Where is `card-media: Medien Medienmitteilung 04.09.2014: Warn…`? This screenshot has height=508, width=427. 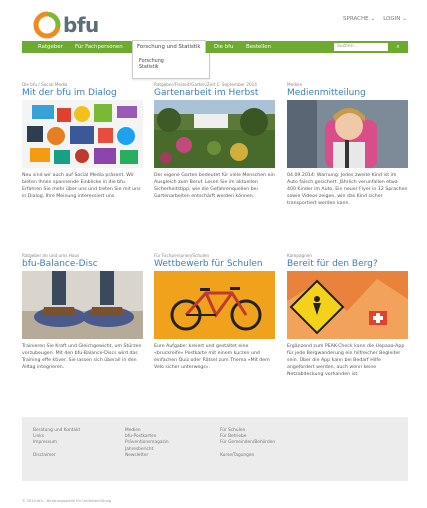 card-media: Medien Medienmitteilung 04.09.2014: Warn… is located at coordinates (347, 145).